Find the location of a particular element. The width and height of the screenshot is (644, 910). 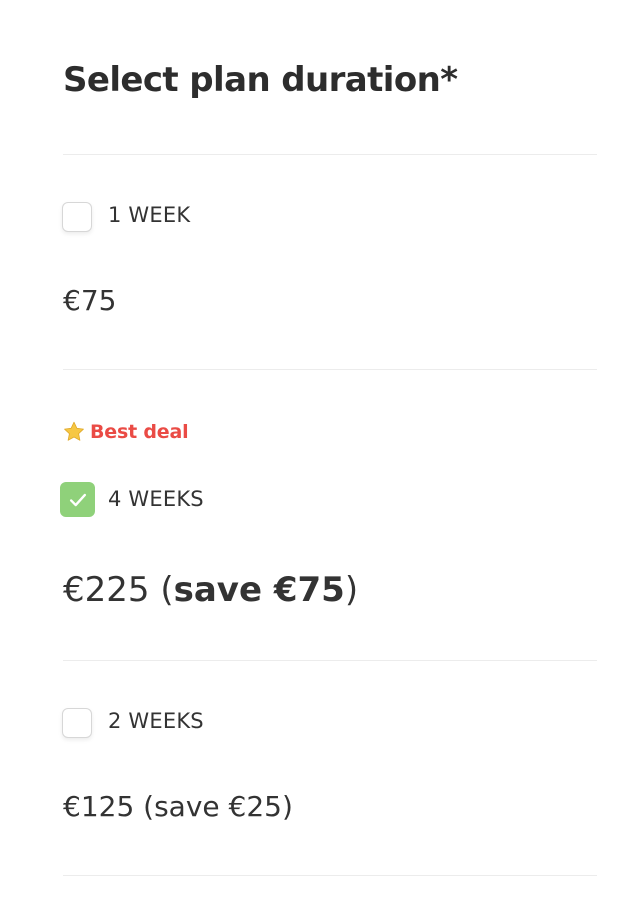

best-deal-badge: Best deal is located at coordinates (125, 432).